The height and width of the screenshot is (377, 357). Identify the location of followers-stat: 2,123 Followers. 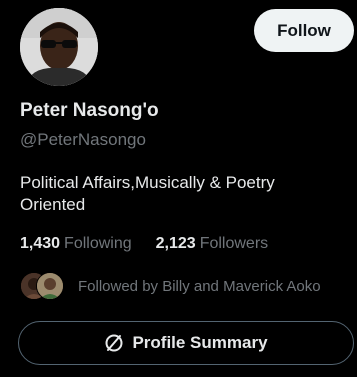
(212, 244).